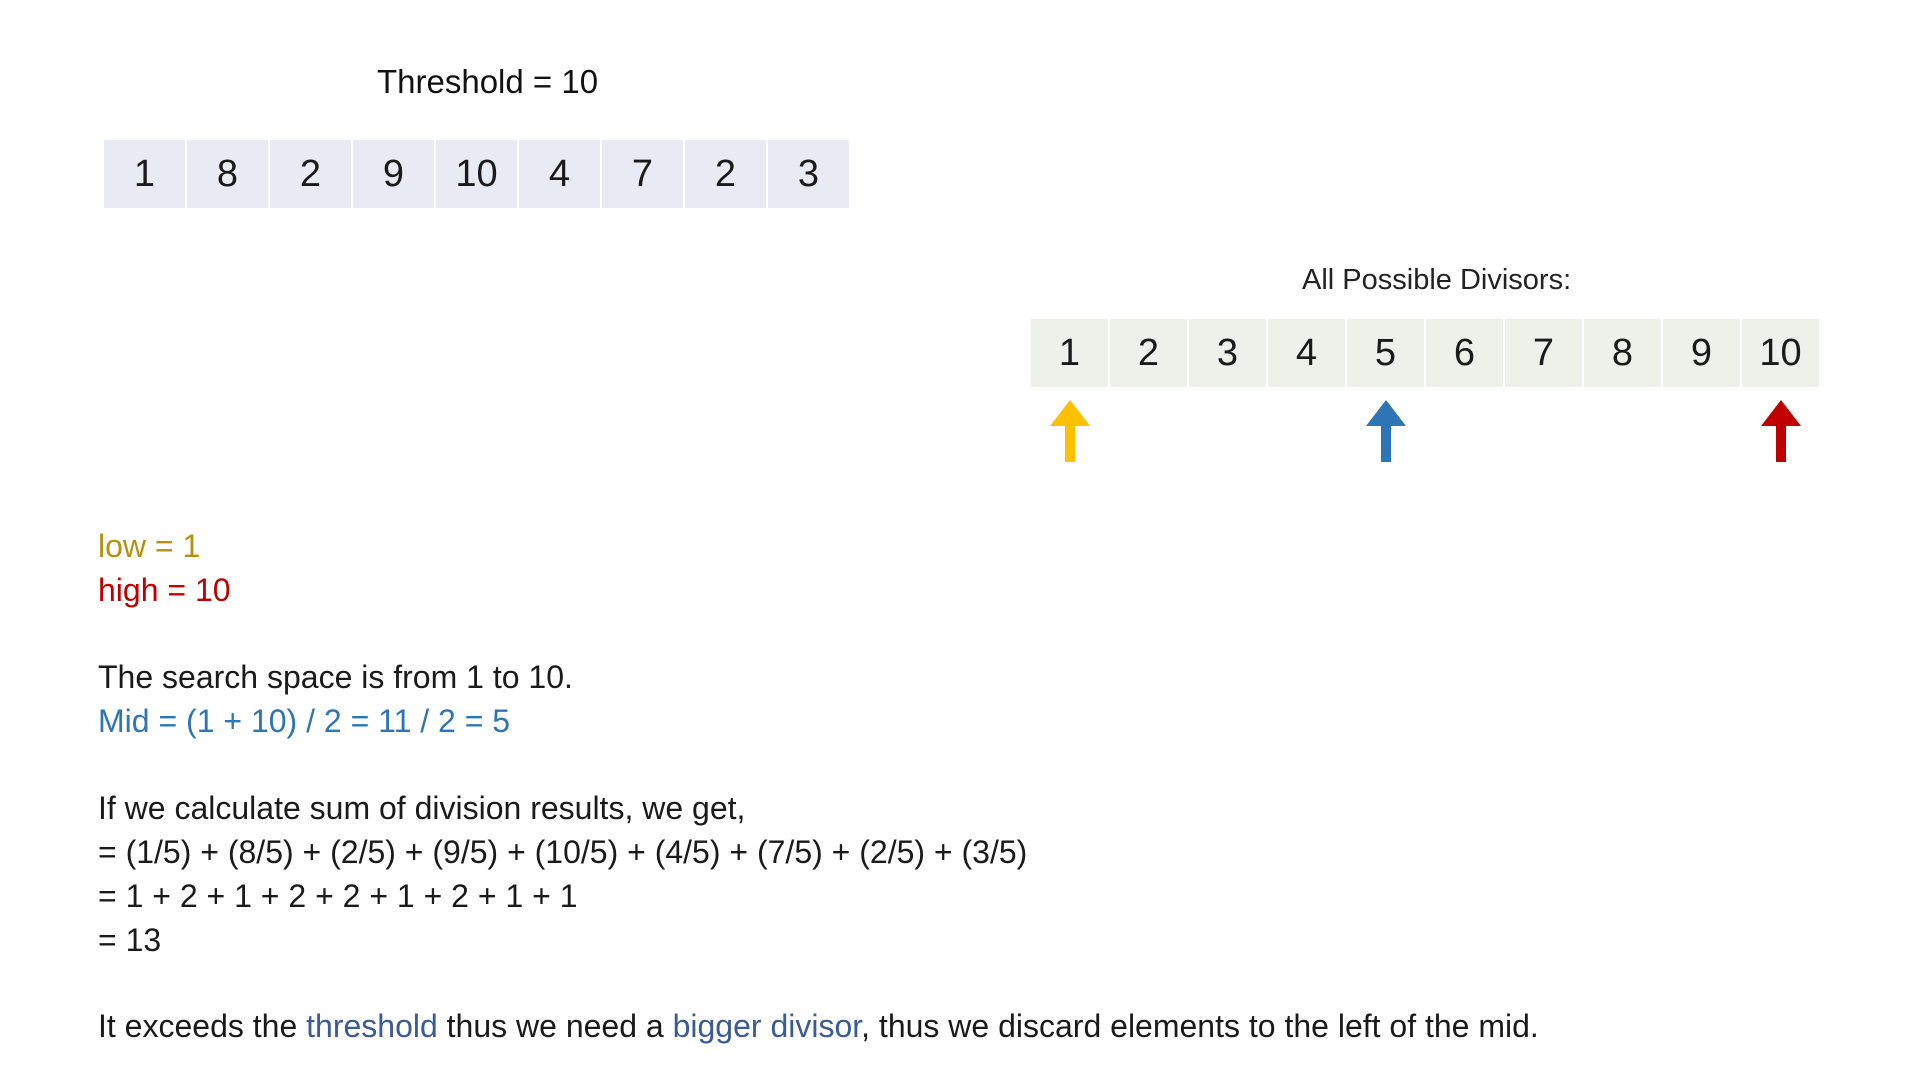 This screenshot has width=1920, height=1080. Describe the element at coordinates (1069, 431) in the screenshot. I see `low-pointer-arrow-icon` at that location.